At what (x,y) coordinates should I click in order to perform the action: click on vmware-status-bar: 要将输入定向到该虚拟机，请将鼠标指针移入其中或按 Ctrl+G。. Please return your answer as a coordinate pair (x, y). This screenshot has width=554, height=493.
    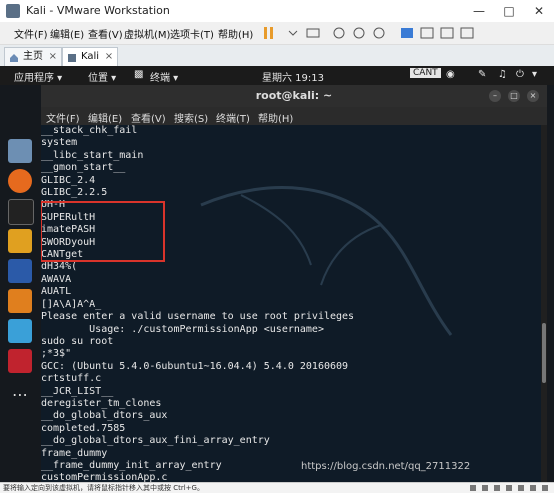
    Looking at the image, I should click on (277, 487).